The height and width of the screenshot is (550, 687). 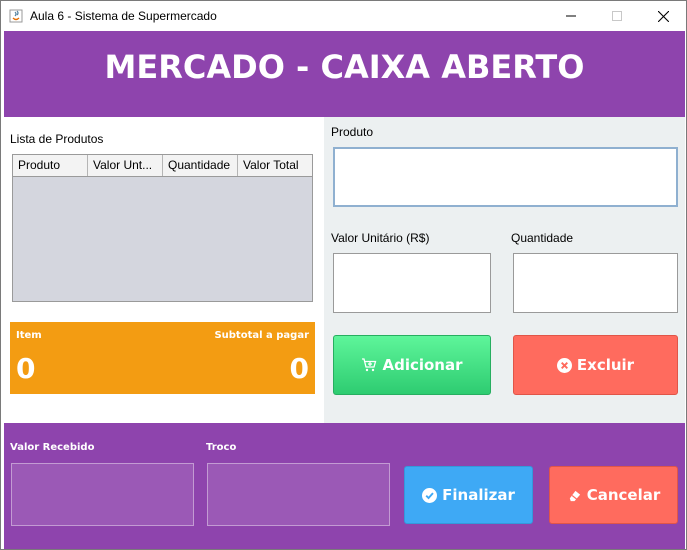 I want to click on close-icon, so click(x=663, y=16).